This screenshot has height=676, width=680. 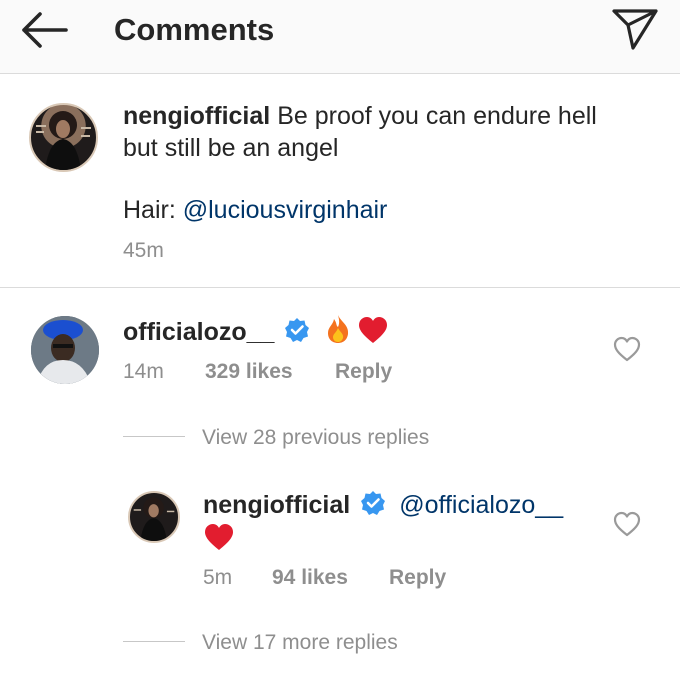 What do you see at coordinates (310, 578) in the screenshot?
I see `reply-likes: 94 likes` at bounding box center [310, 578].